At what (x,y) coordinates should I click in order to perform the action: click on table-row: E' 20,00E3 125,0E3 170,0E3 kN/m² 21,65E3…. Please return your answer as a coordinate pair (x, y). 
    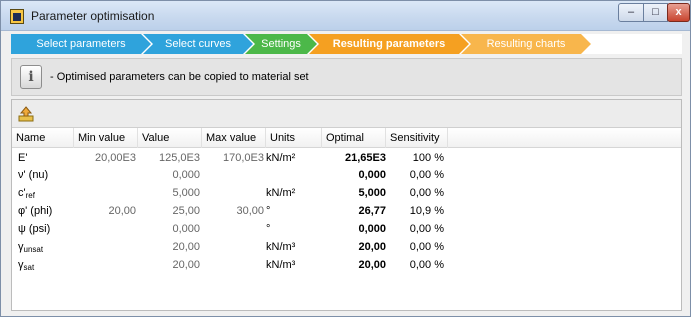
    Looking at the image, I should click on (346, 158).